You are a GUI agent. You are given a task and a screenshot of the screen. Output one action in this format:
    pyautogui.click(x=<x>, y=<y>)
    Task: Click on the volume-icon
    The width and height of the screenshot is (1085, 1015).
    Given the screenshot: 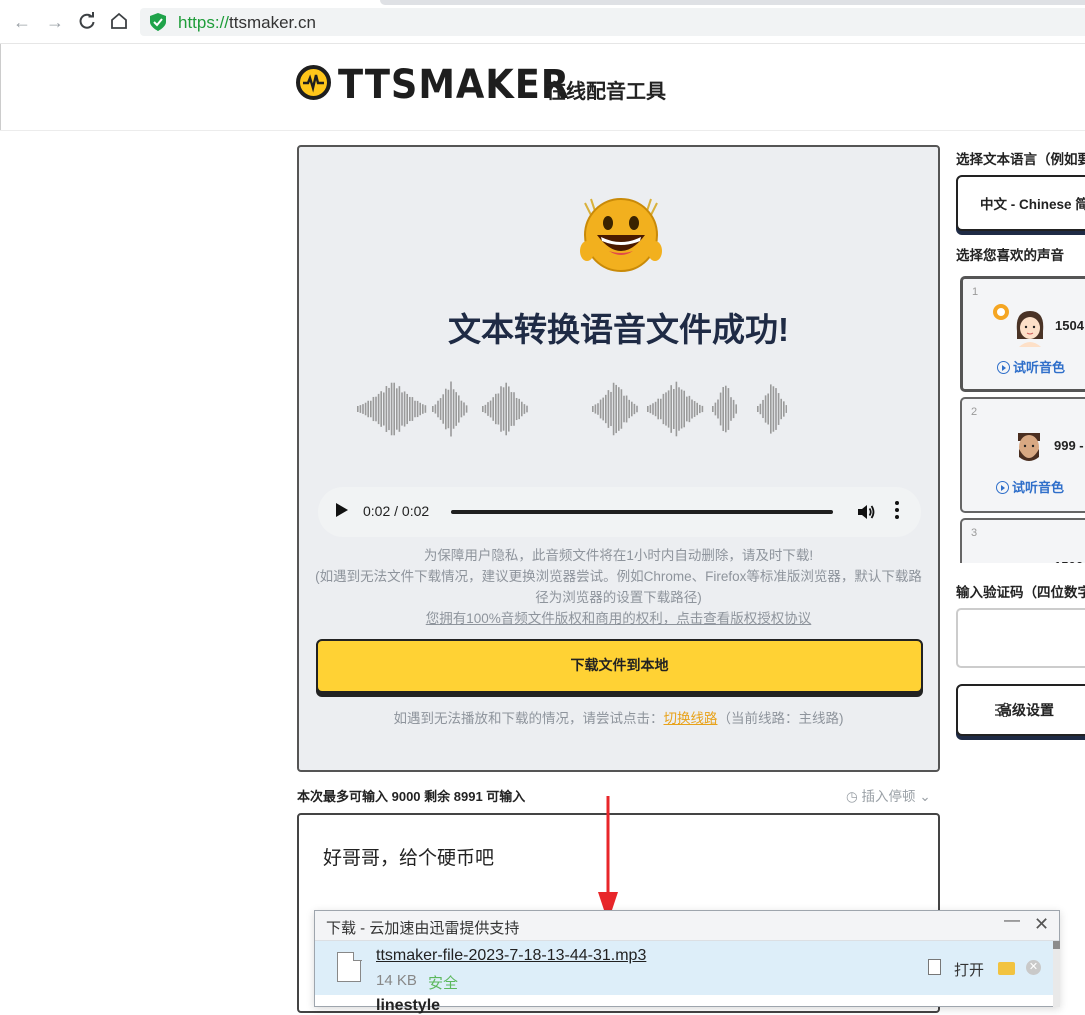 What is the action you would take?
    pyautogui.click(x=866, y=512)
    